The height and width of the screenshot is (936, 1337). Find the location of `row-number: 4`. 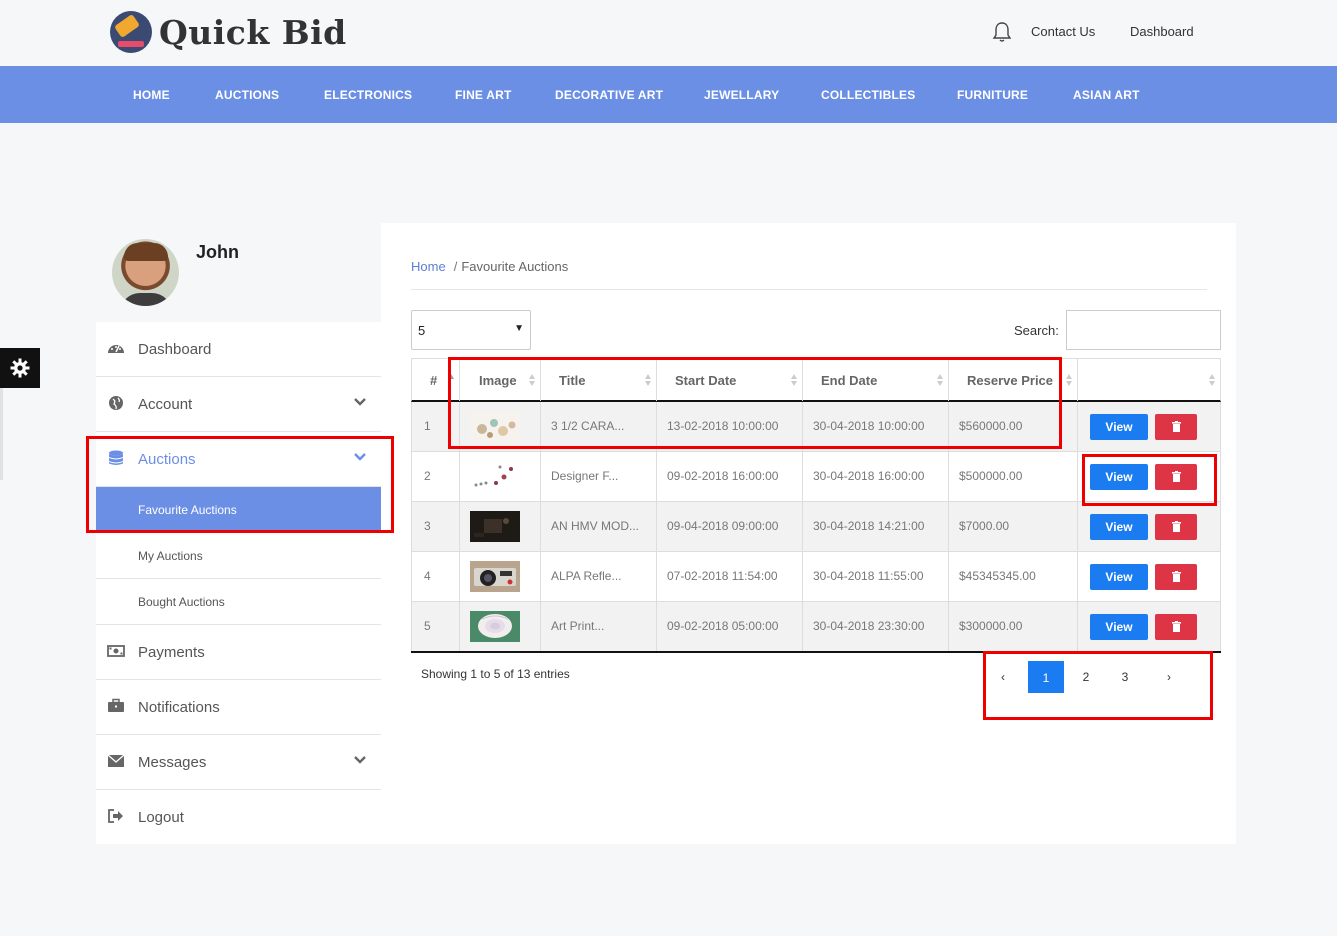

row-number: 4 is located at coordinates (427, 576).